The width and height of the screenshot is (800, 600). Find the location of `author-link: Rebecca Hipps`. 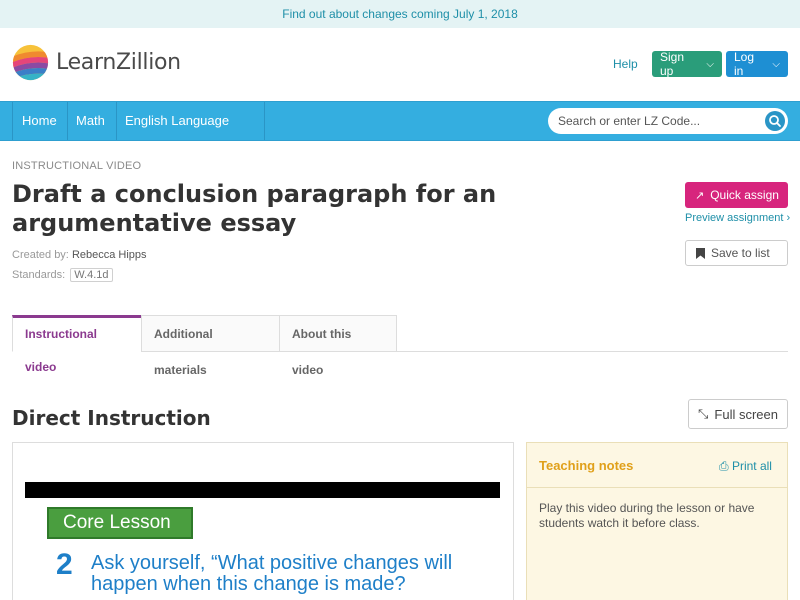

author-link: Rebecca Hipps is located at coordinates (109, 255).